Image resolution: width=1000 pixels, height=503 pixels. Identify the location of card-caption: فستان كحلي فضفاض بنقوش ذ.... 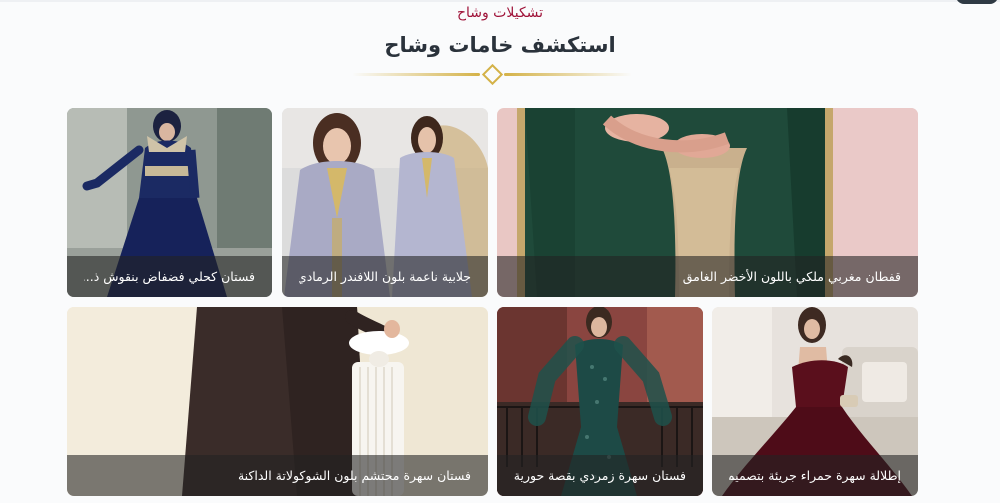
(169, 276).